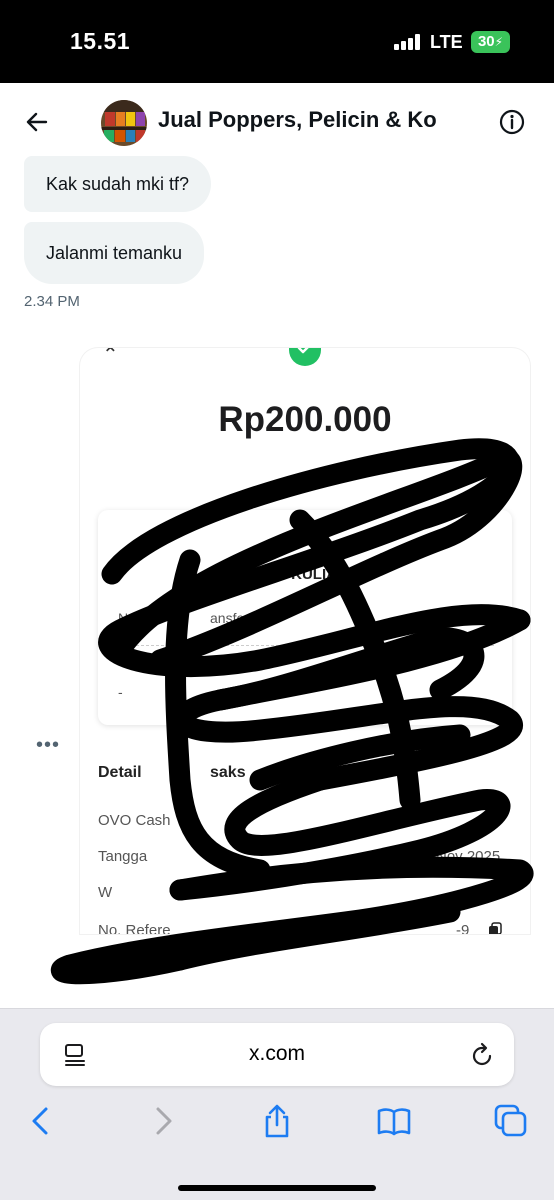 The image size is (554, 1200). What do you see at coordinates (464, 618) in the screenshot?
I see `transfer-value-tail: ,000` at bounding box center [464, 618].